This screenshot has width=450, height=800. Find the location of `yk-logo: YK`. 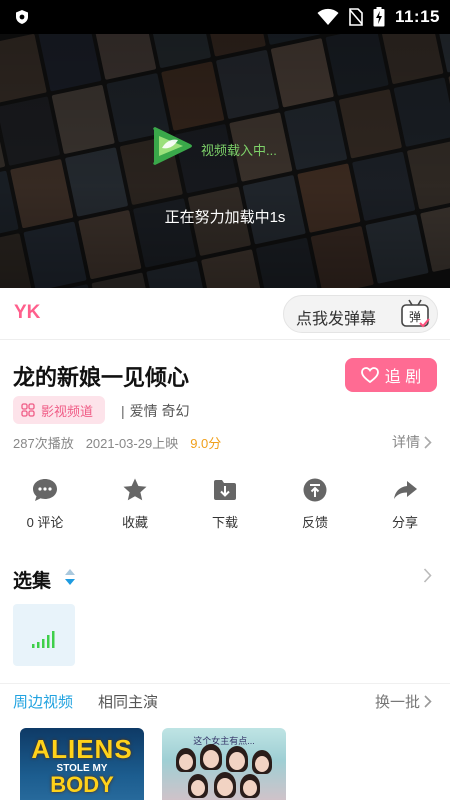

yk-logo: YK is located at coordinates (27, 312).